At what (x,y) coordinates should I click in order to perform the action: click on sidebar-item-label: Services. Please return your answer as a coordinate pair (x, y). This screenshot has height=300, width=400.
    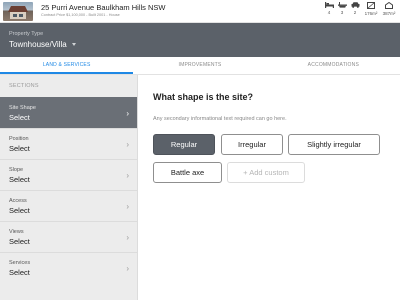
    Looking at the image, I should click on (20, 263).